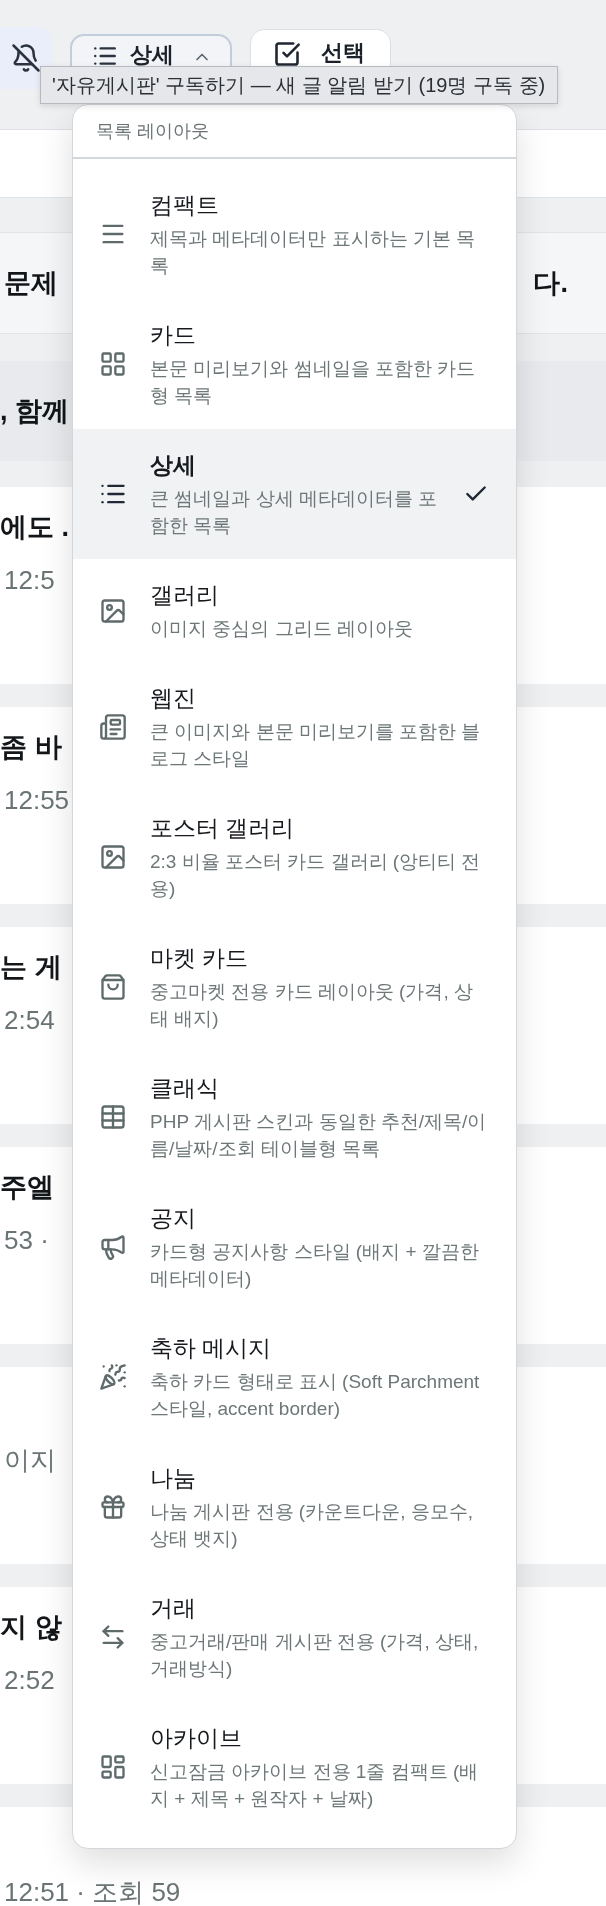  I want to click on menu-item-title: 나눔, so click(173, 1478).